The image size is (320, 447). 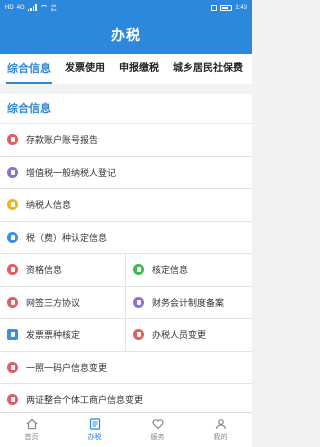 I want to click on approval-icon, so click(x=138, y=270).